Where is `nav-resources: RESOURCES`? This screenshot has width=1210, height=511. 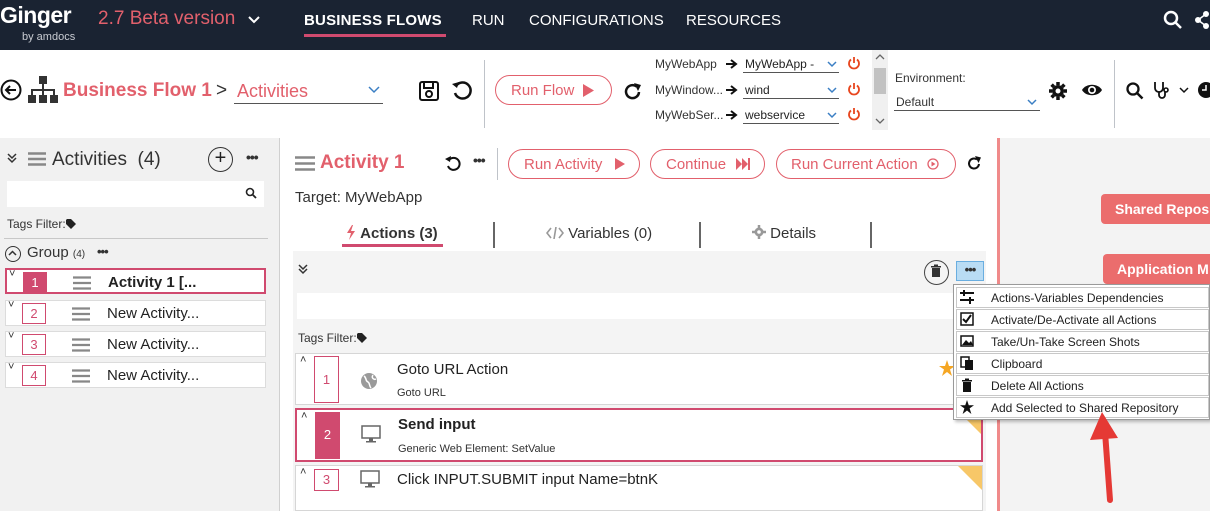
nav-resources: RESOURCES is located at coordinates (733, 20).